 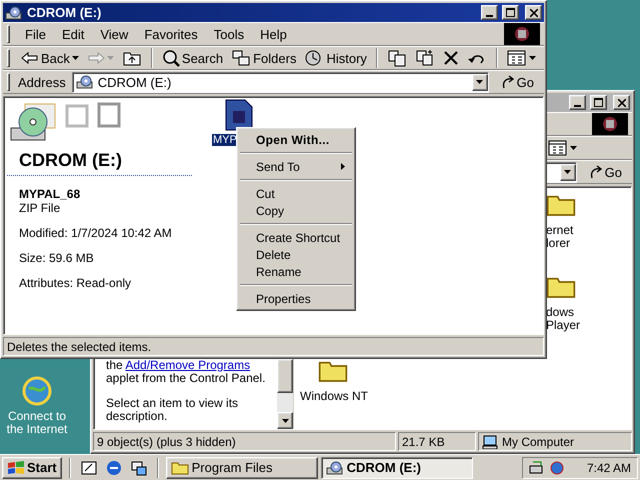 I want to click on search-icon, so click(x=171, y=58).